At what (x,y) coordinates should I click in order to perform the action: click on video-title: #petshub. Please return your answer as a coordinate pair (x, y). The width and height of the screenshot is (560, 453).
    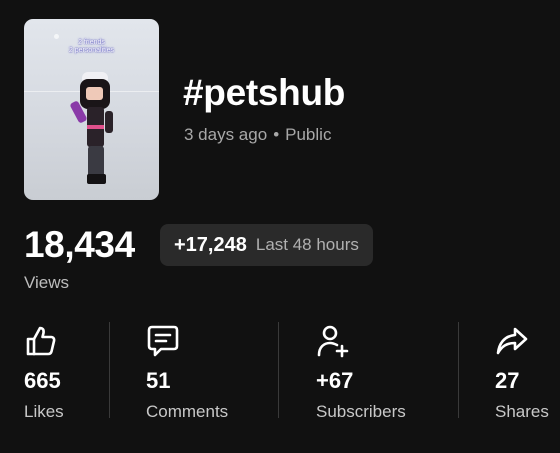
    Looking at the image, I should click on (264, 92).